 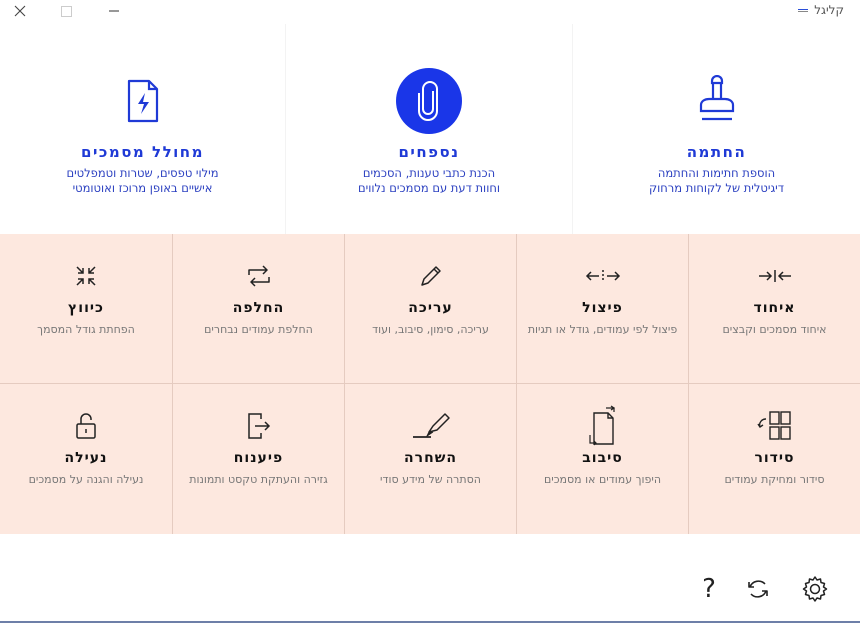 I want to click on window-maximize-button, so click(x=66, y=11).